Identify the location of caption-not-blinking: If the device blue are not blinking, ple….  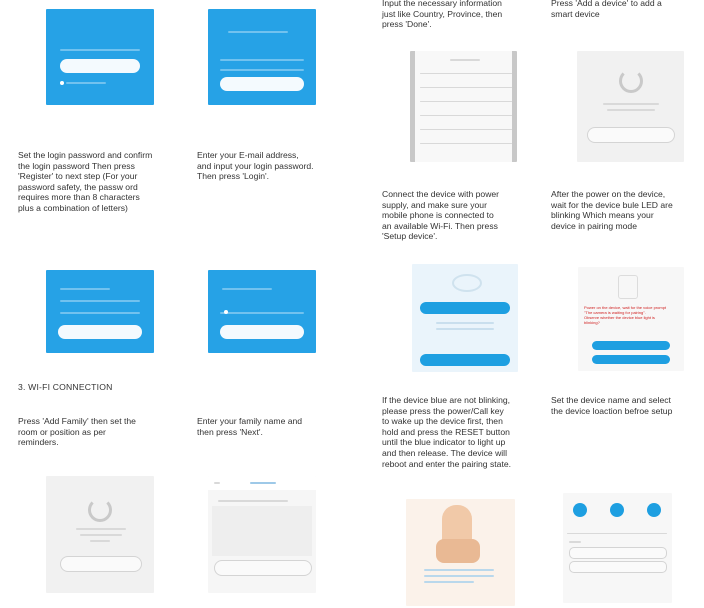
(446, 432).